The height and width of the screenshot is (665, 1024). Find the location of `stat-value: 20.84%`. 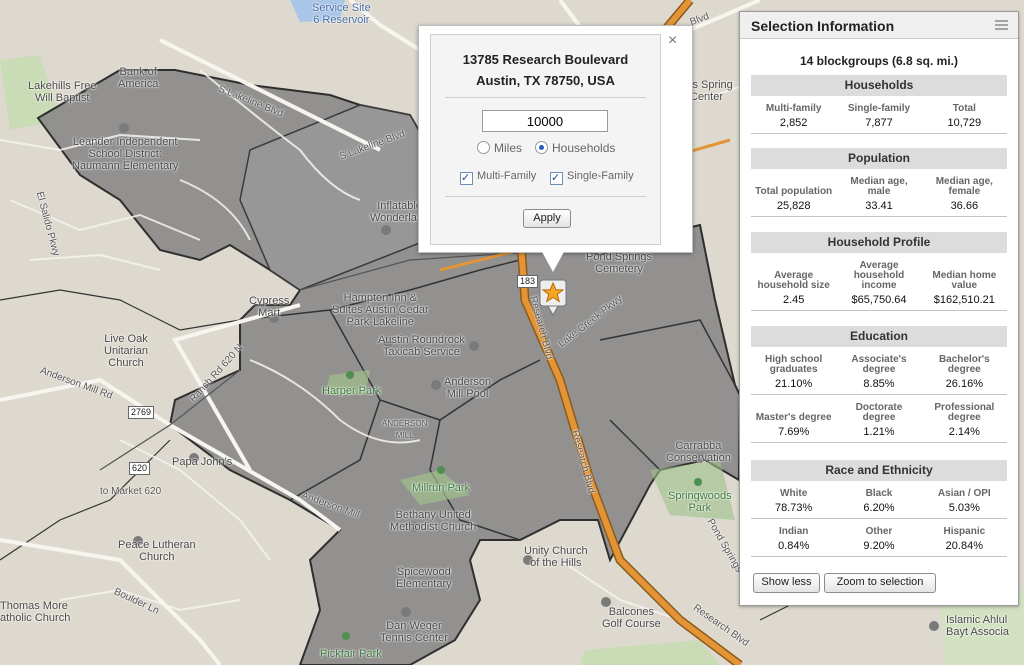

stat-value: 20.84% is located at coordinates (964, 547).